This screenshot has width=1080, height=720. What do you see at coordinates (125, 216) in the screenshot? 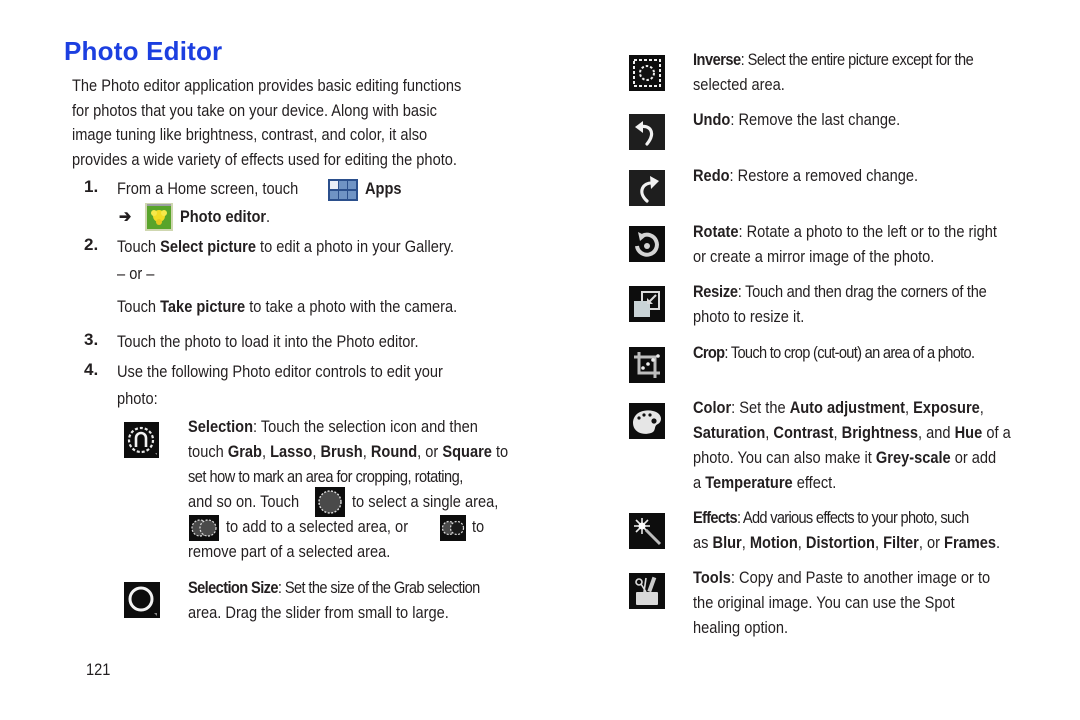
I see `arrow-icon: ➔` at bounding box center [125, 216].